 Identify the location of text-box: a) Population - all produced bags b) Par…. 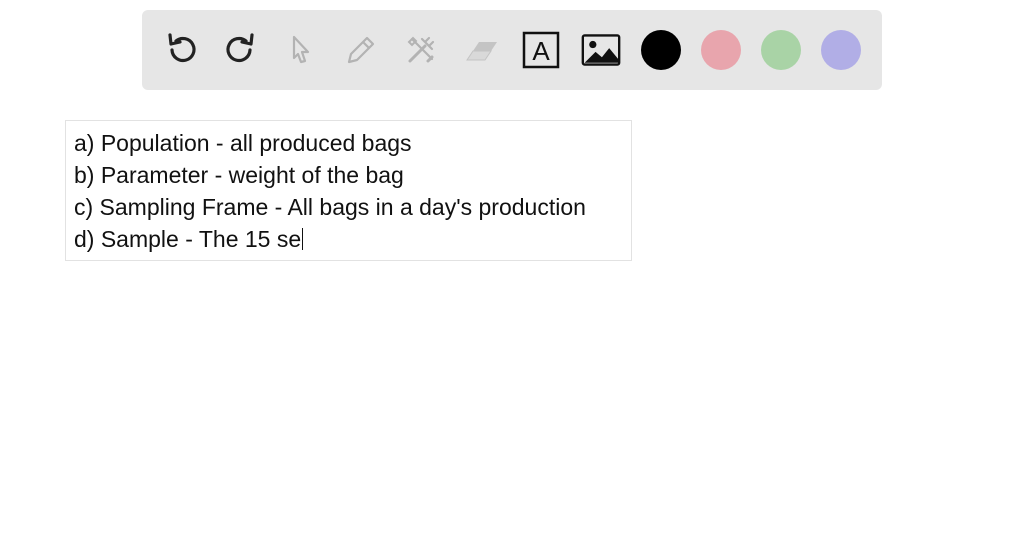
(348, 190).